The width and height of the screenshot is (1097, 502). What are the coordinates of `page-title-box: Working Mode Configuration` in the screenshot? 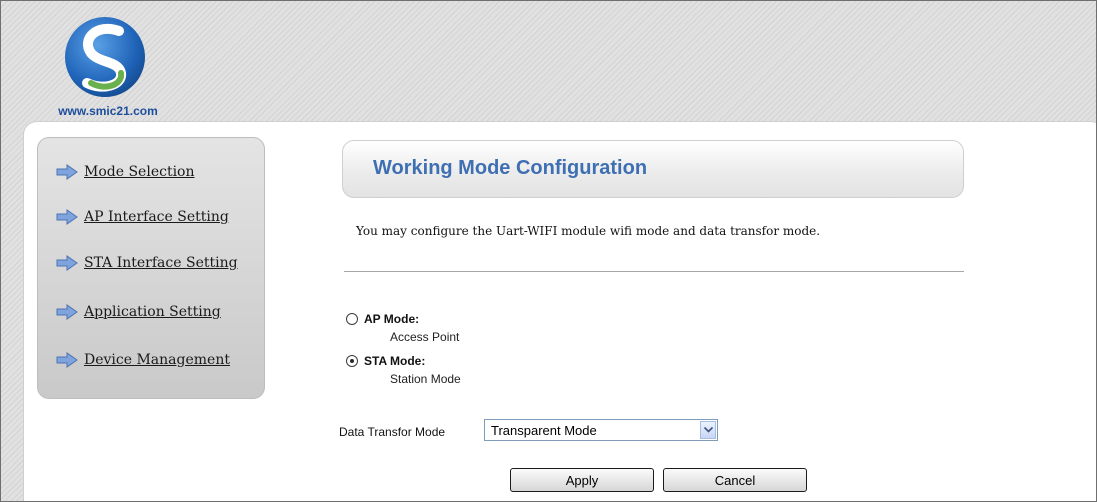 It's located at (653, 169).